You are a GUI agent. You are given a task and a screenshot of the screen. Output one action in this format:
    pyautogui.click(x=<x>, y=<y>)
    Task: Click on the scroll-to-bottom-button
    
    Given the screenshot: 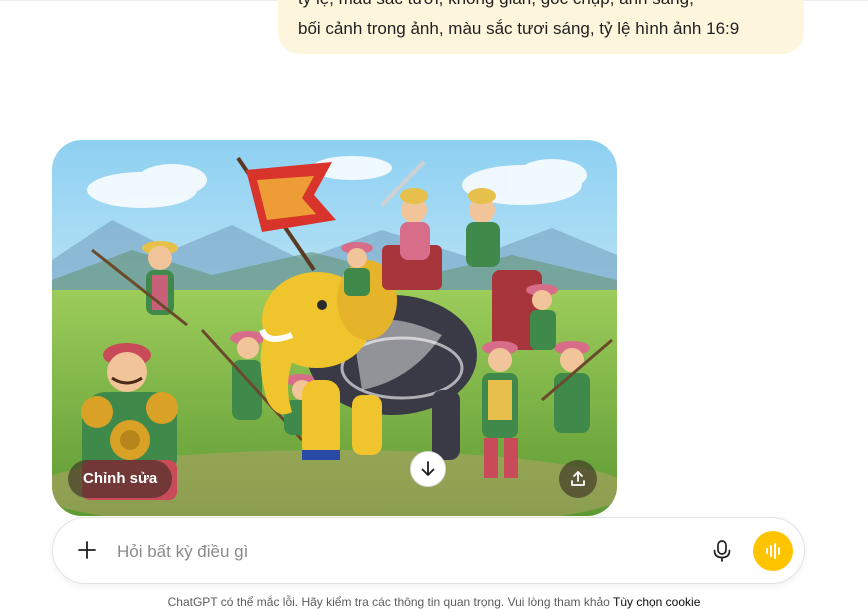 What is the action you would take?
    pyautogui.click(x=428, y=469)
    